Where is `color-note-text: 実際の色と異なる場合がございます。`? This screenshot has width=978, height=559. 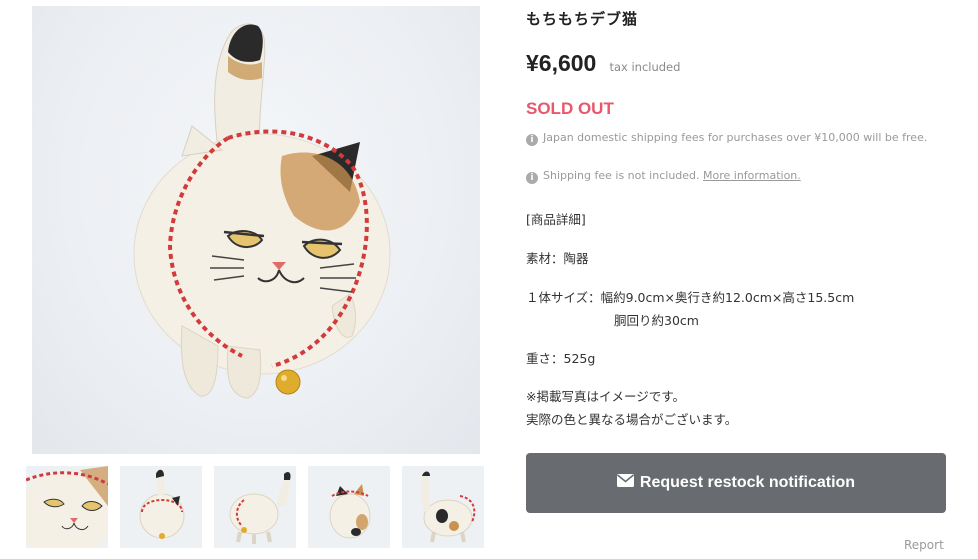 color-note-text: 実際の色と異なる場合がございます。 is located at coordinates (632, 419).